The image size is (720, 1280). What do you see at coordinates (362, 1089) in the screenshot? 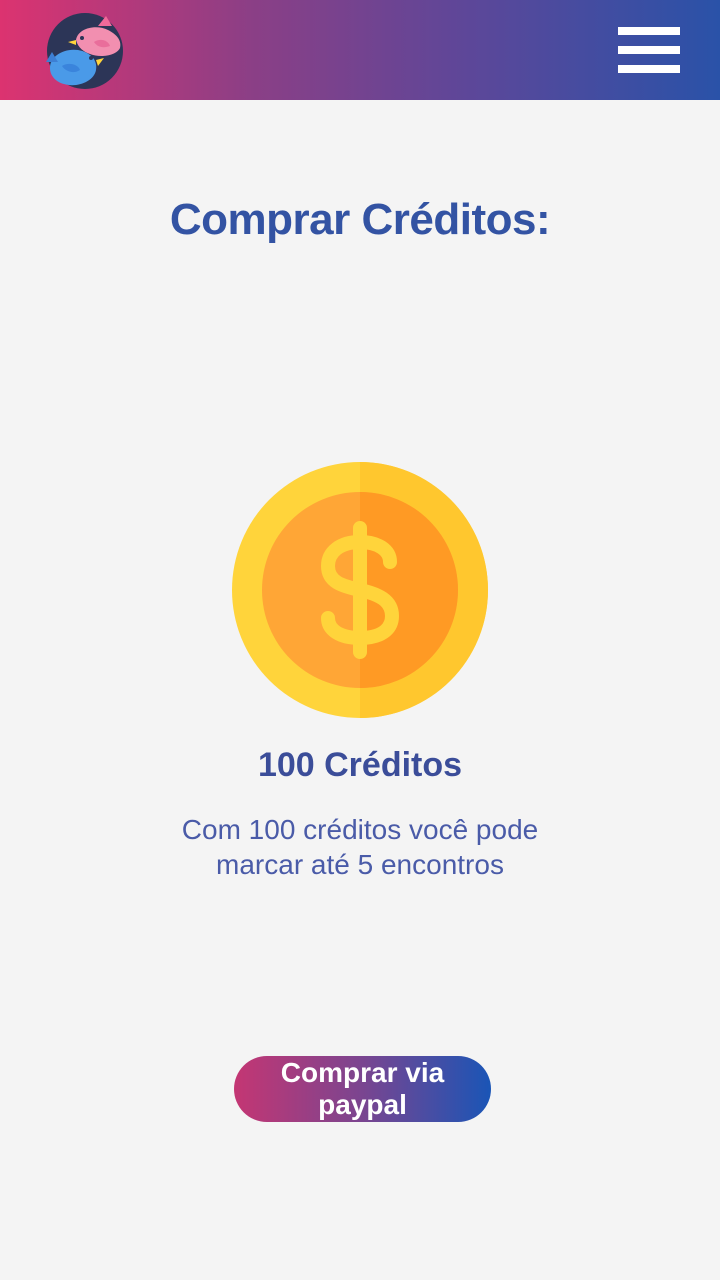
I see `buy-via-paypal-button: Comprar via paypal` at bounding box center [362, 1089].